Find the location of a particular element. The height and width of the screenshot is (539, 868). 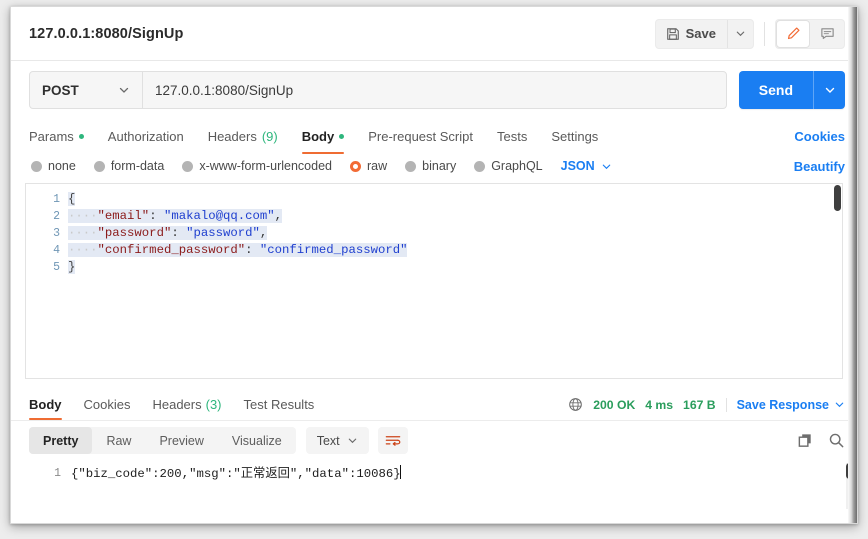

response-view-segmented: Pretty Raw Preview Visualize is located at coordinates (162, 440).